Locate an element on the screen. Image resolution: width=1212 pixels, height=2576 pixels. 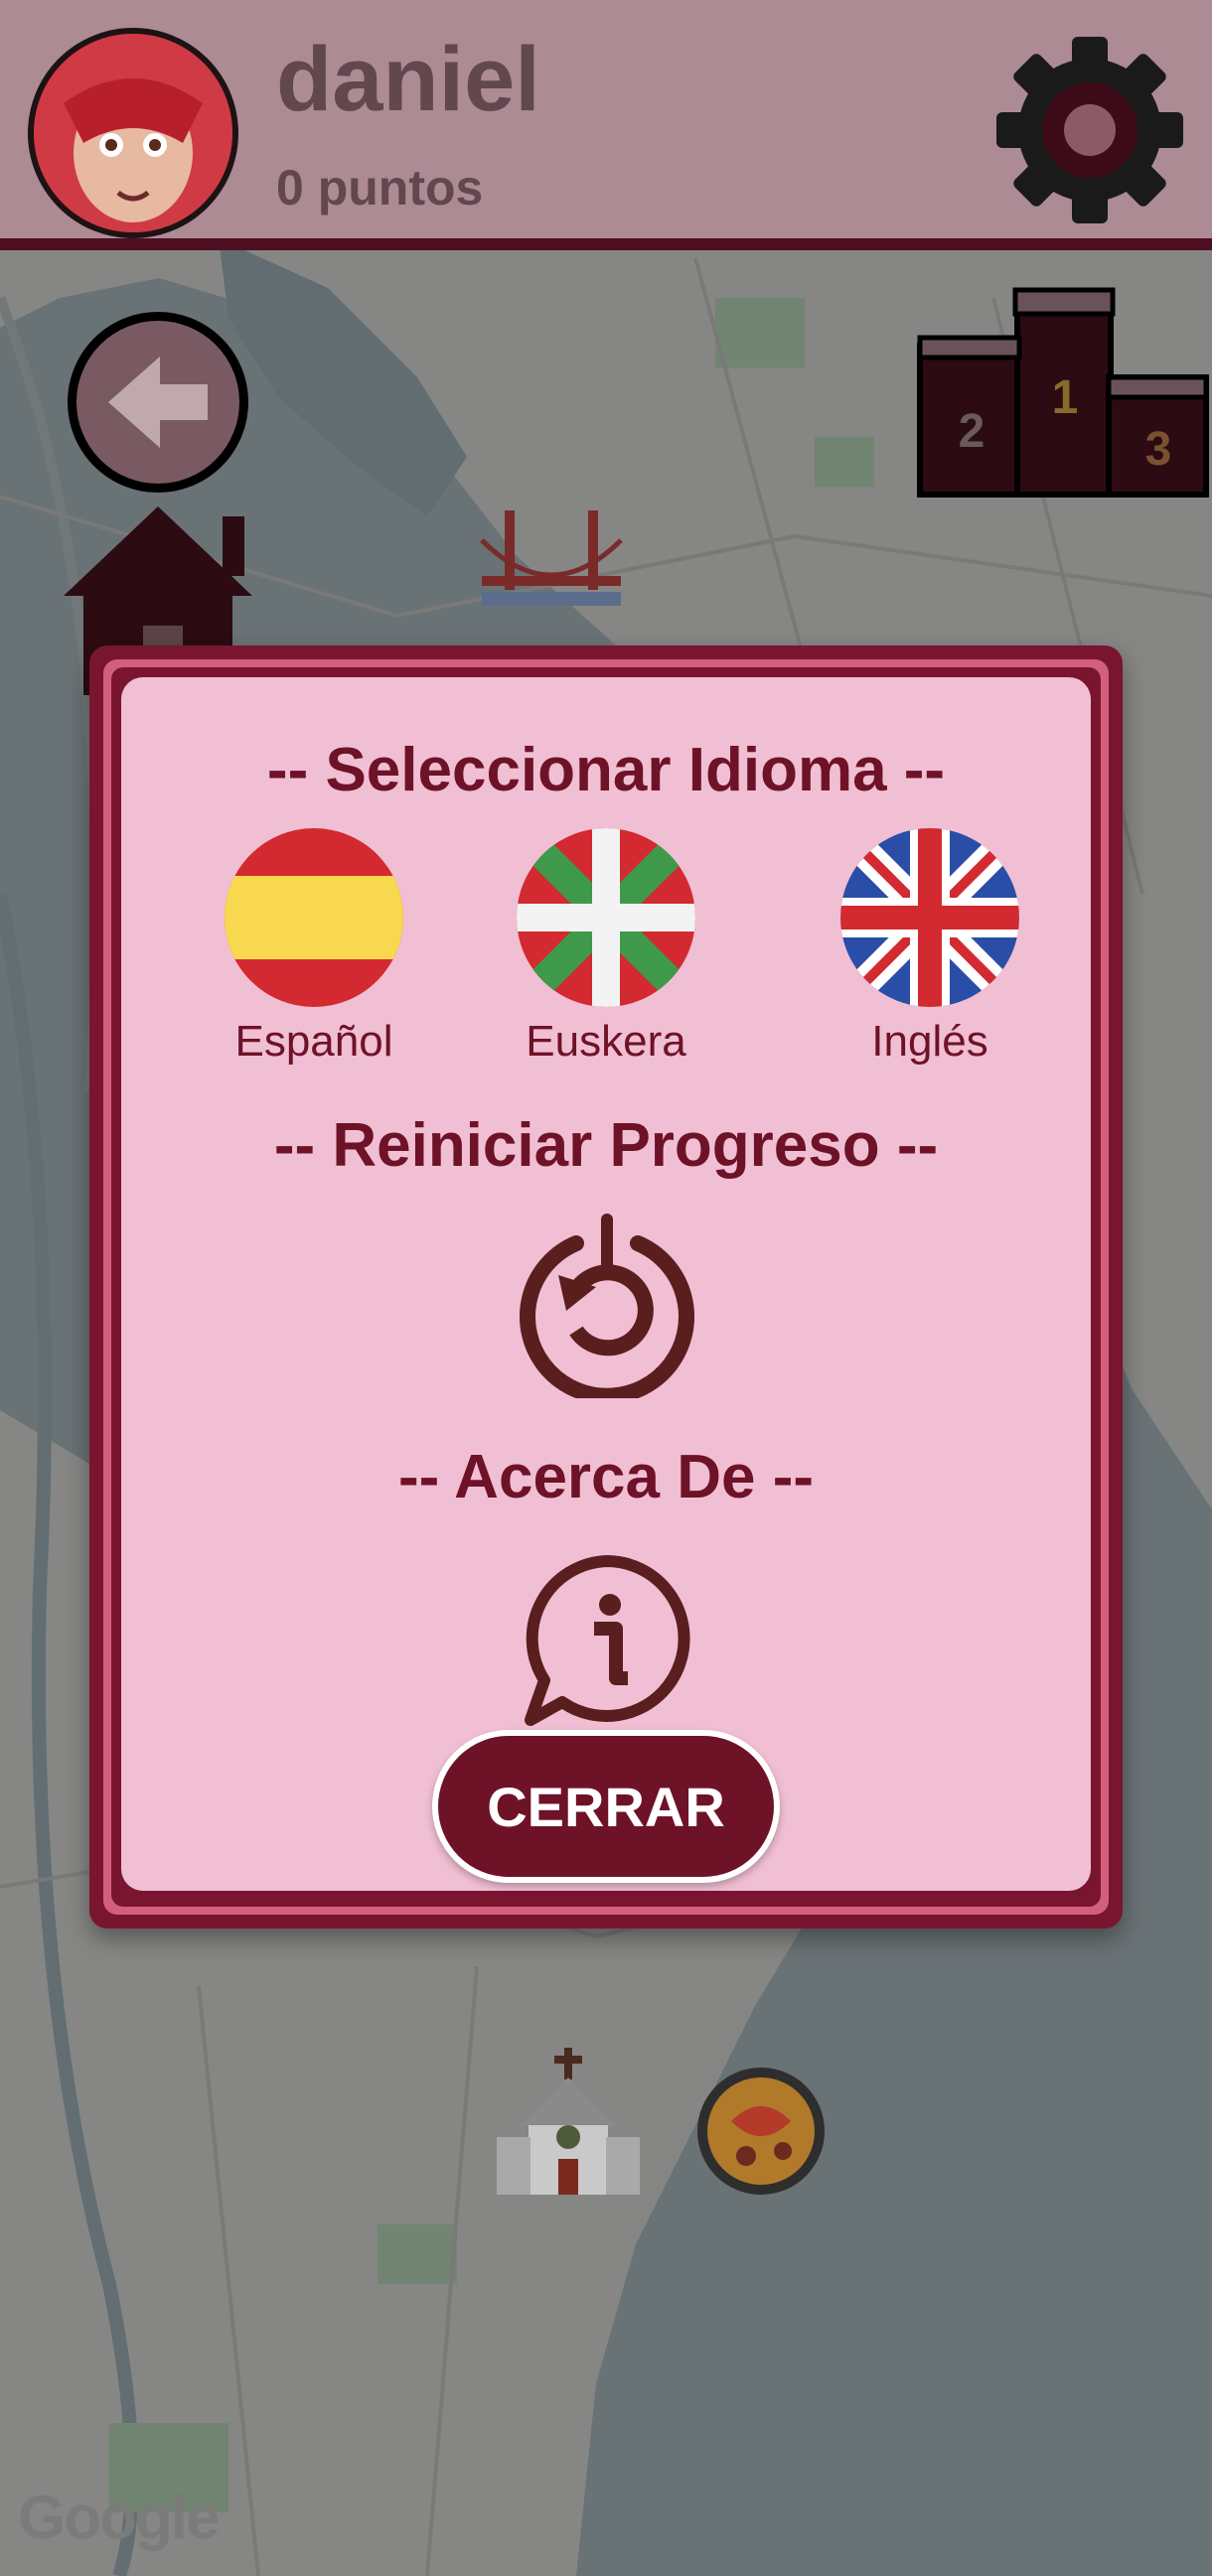
uk-flag-icon is located at coordinates (929, 918).